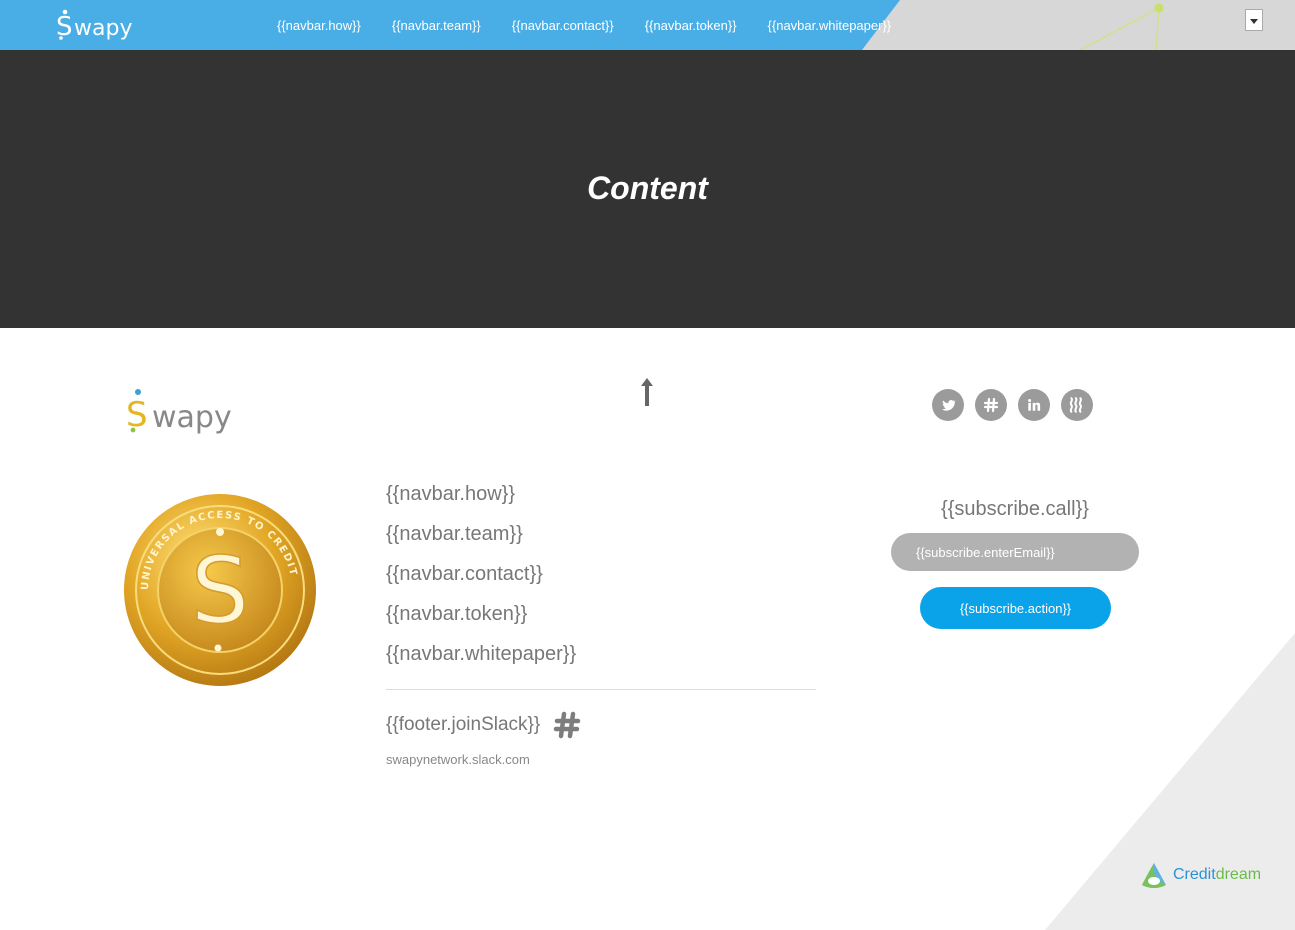  What do you see at coordinates (647, 392) in the screenshot?
I see `scroll-to-top-icon` at bounding box center [647, 392].